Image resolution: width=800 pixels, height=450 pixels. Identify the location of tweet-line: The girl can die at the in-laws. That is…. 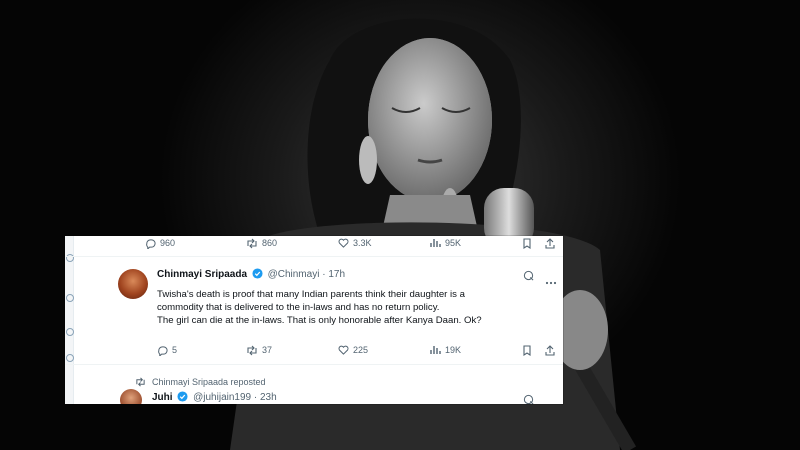
(319, 320).